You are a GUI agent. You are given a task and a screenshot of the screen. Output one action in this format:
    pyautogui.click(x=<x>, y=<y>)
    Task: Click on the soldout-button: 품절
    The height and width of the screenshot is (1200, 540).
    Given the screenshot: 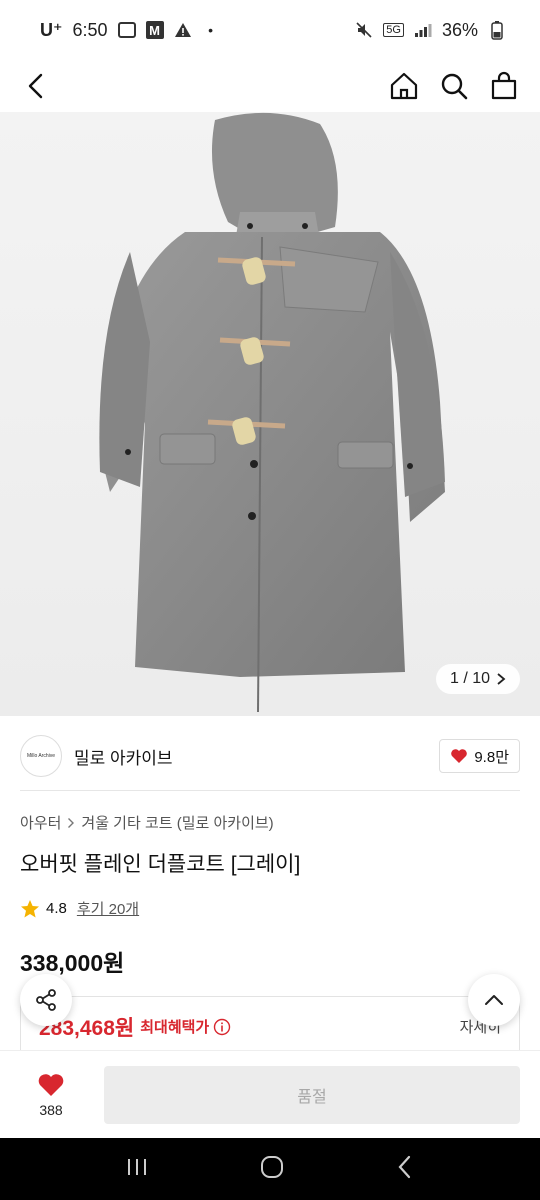 What is the action you would take?
    pyautogui.click(x=312, y=1094)
    